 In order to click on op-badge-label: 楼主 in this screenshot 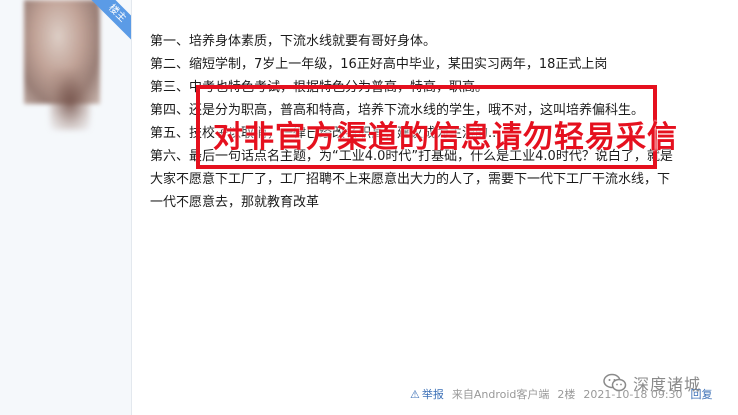, I will do `click(111, 20)`.